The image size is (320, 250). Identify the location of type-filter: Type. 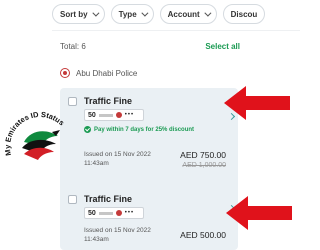
(132, 14).